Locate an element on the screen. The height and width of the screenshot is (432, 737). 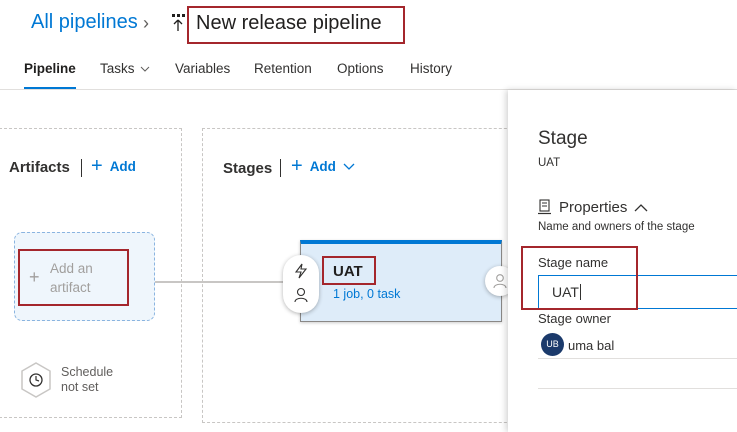
connector-line is located at coordinates (228, 282).